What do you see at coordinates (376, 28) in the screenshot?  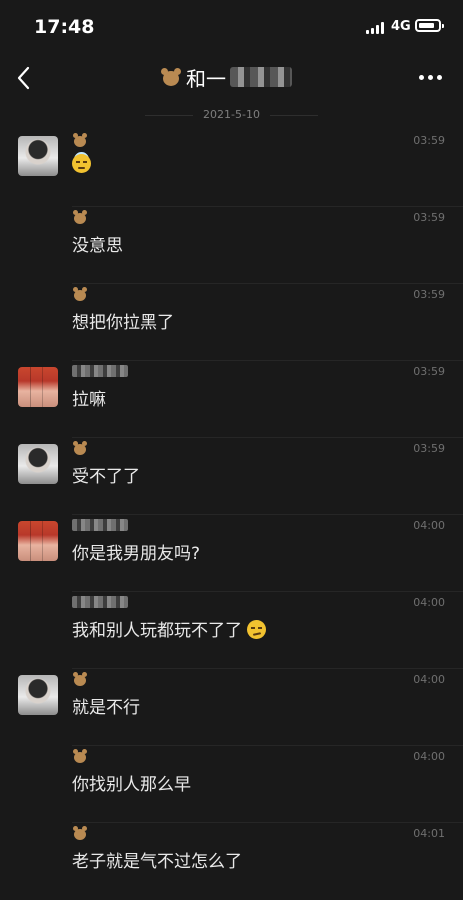 I see `signal-icon` at bounding box center [376, 28].